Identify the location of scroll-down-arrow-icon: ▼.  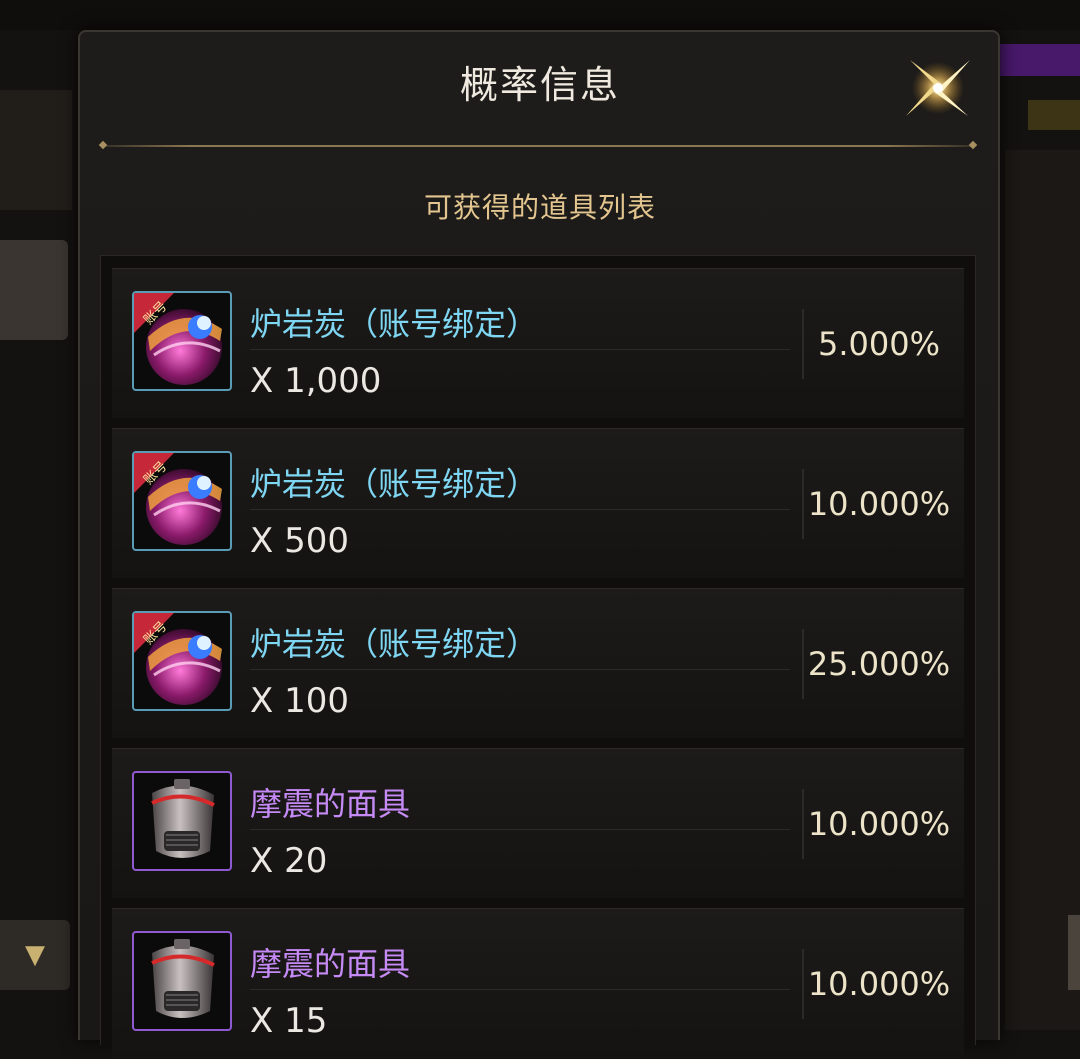
(35, 955).